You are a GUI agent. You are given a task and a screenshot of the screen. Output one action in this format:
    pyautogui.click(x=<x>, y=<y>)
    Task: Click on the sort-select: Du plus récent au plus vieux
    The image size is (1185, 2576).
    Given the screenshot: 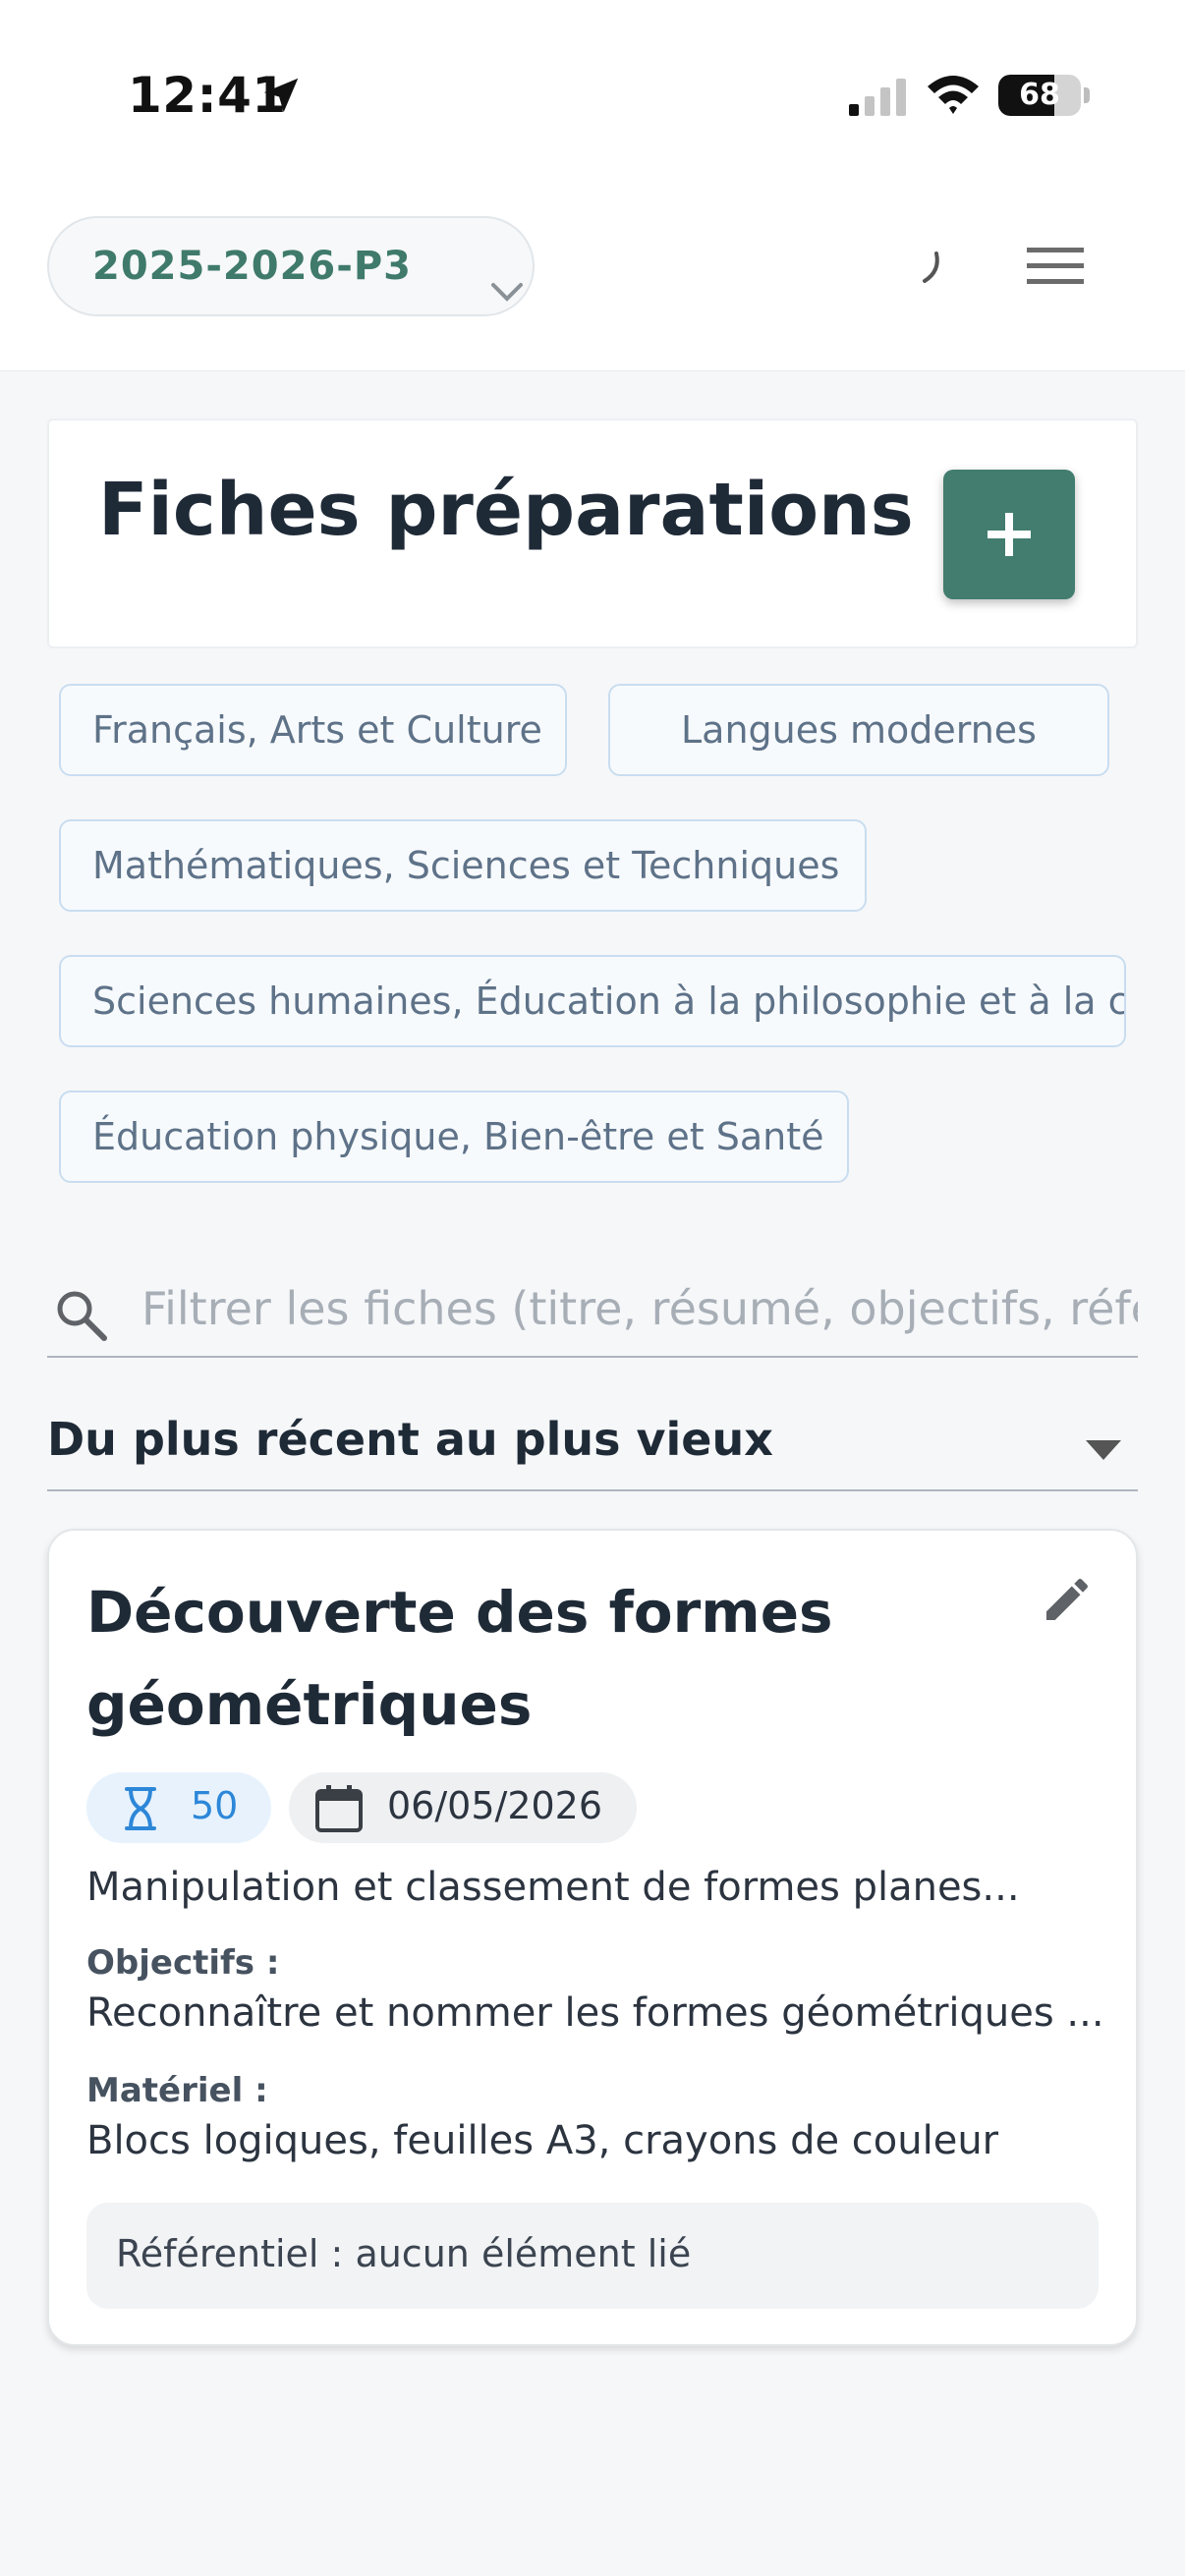 What is the action you would take?
    pyautogui.click(x=592, y=1446)
    